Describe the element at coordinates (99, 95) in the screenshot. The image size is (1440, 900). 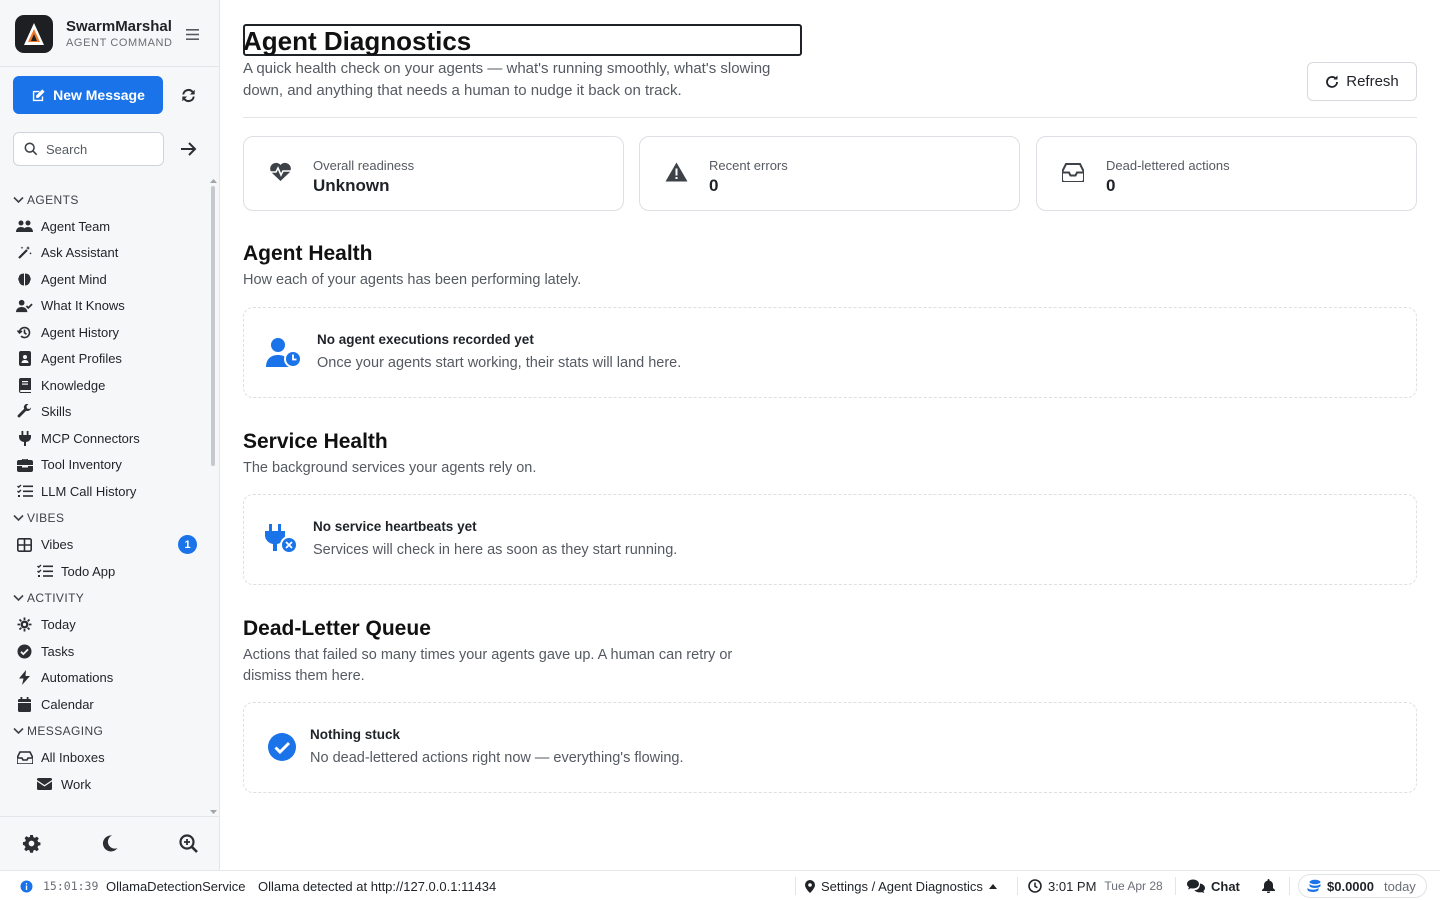
I see `new-message-label: New Message` at that location.